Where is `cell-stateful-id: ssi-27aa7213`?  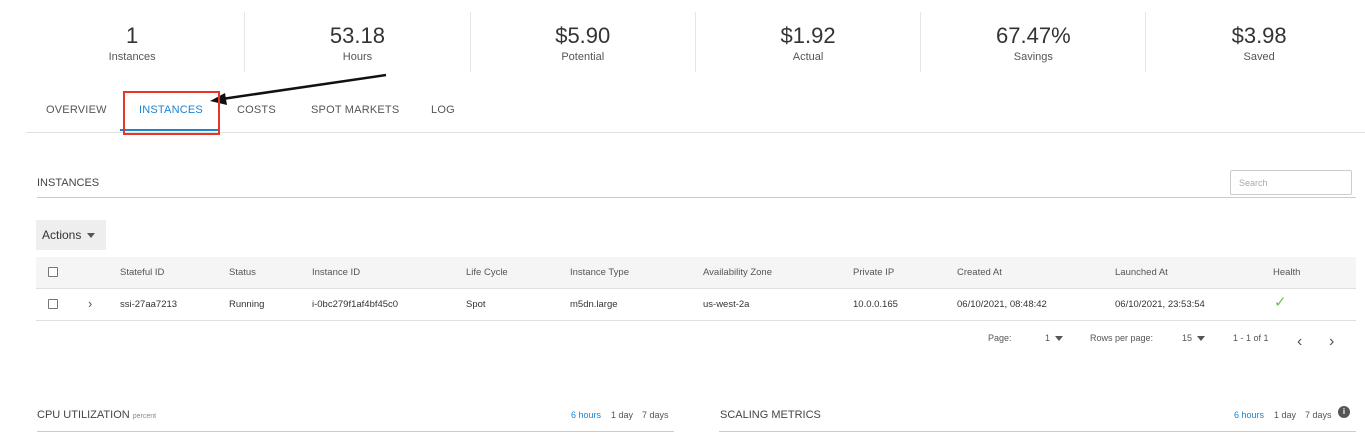
cell-stateful-id: ssi-27aa7213 is located at coordinates (149, 304).